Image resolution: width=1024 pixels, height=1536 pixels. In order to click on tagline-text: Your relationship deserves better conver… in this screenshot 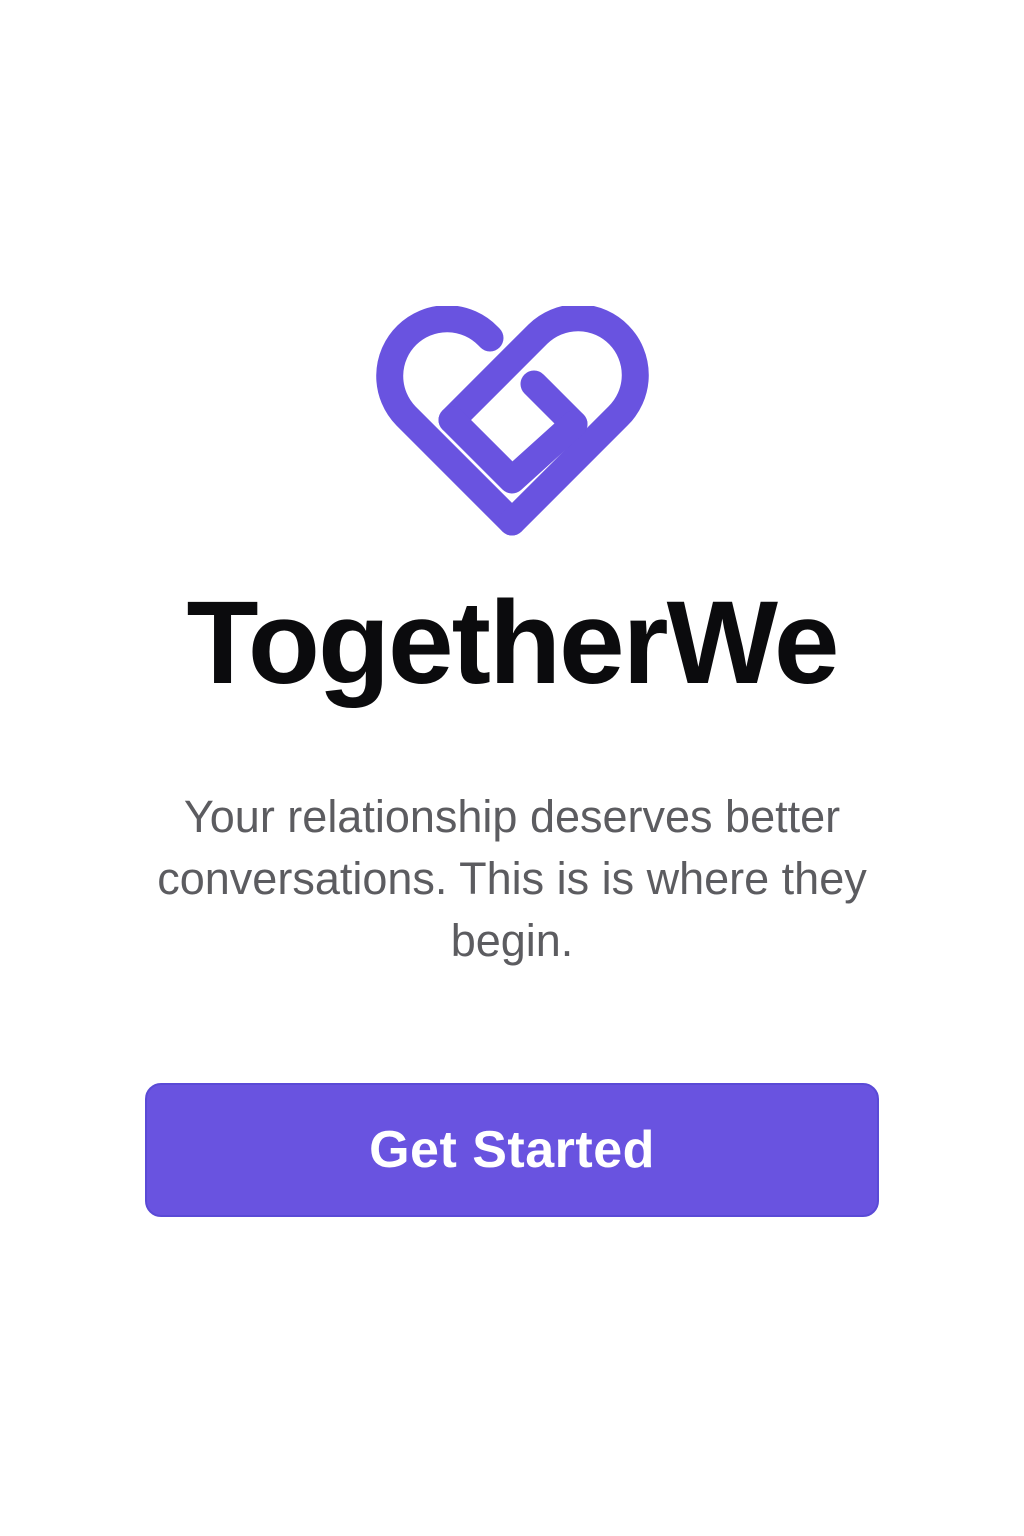, I will do `click(512, 878)`.